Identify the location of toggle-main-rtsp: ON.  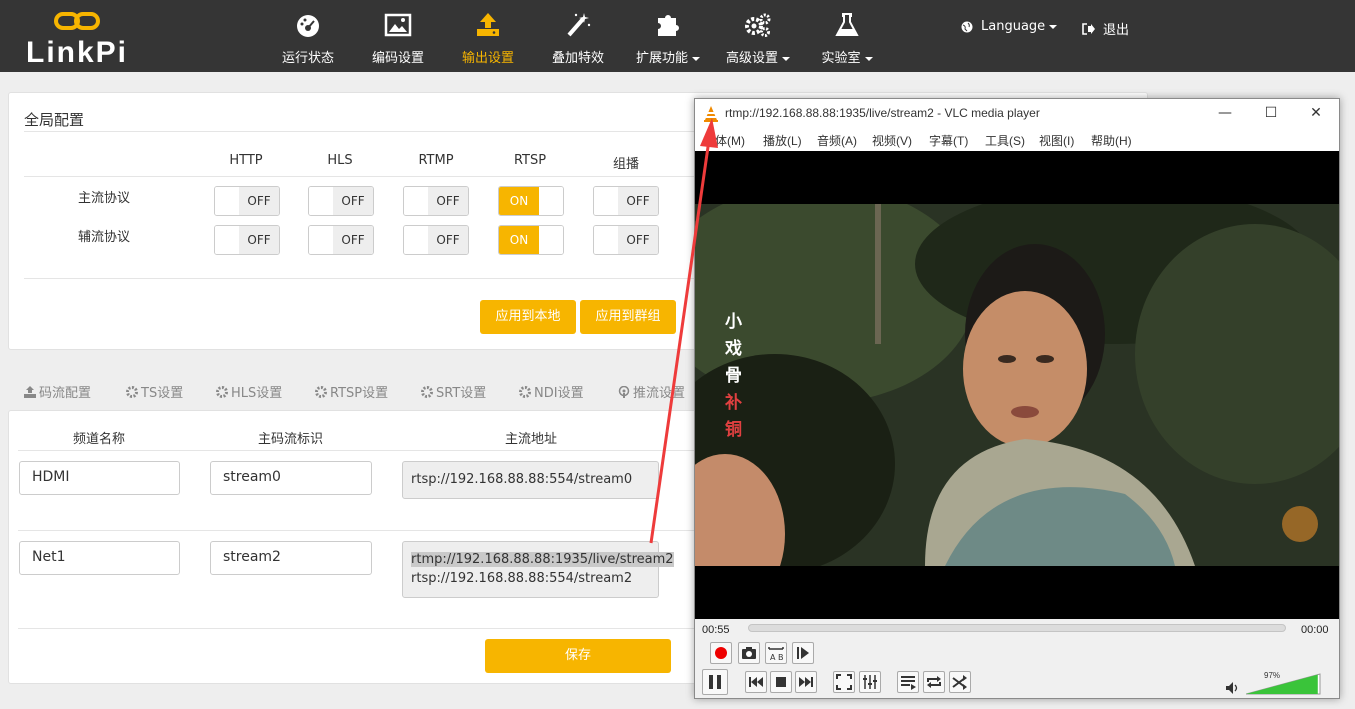
(531, 201).